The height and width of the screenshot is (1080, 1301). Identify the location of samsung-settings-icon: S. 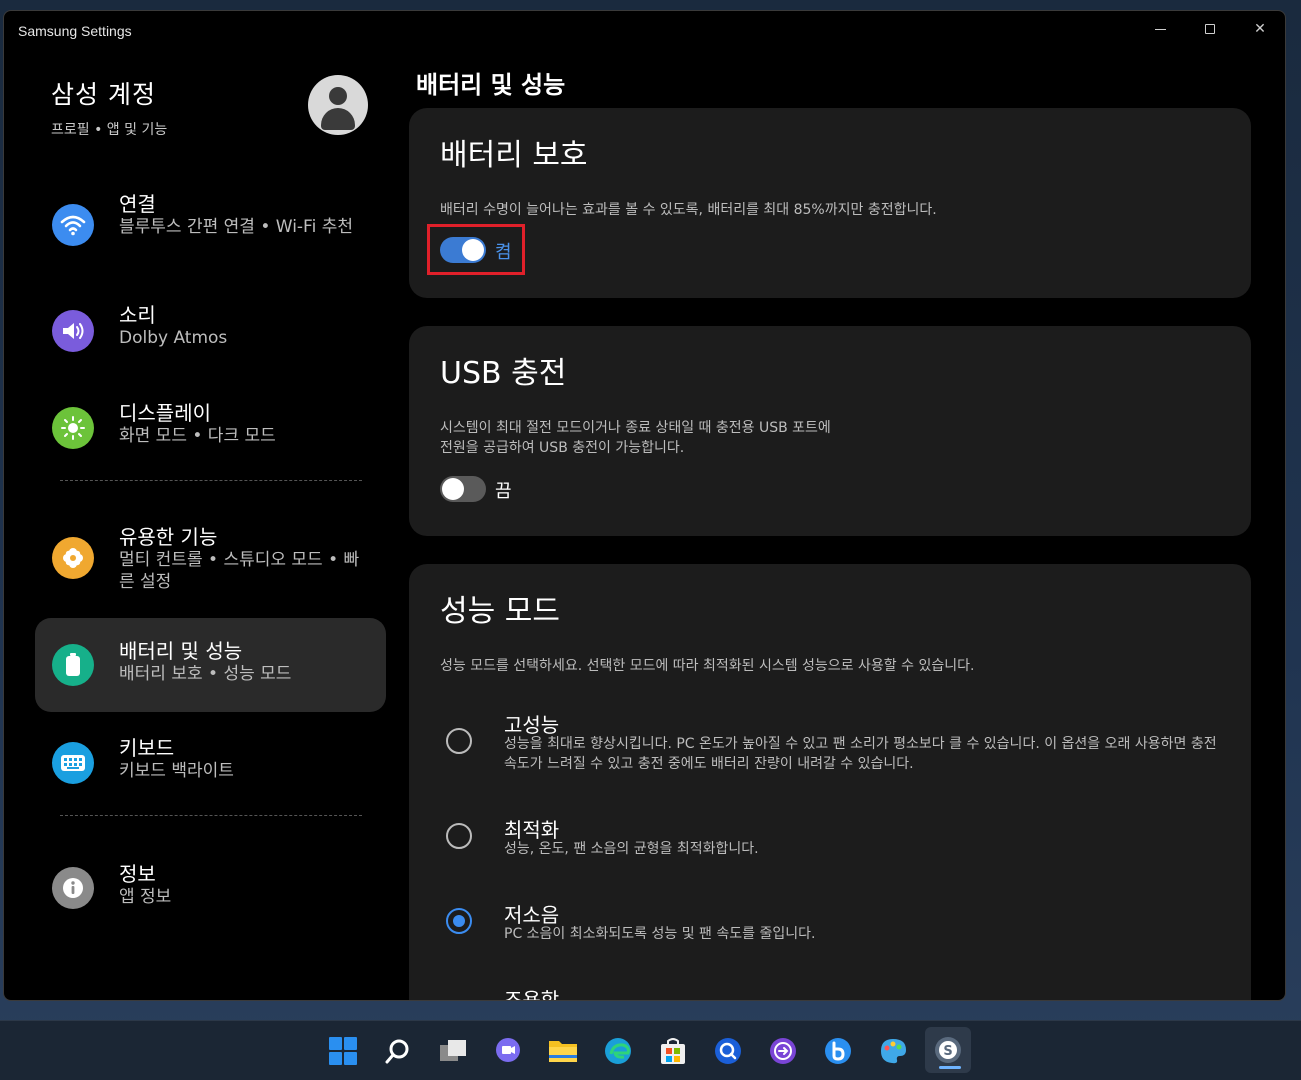
(948, 1050).